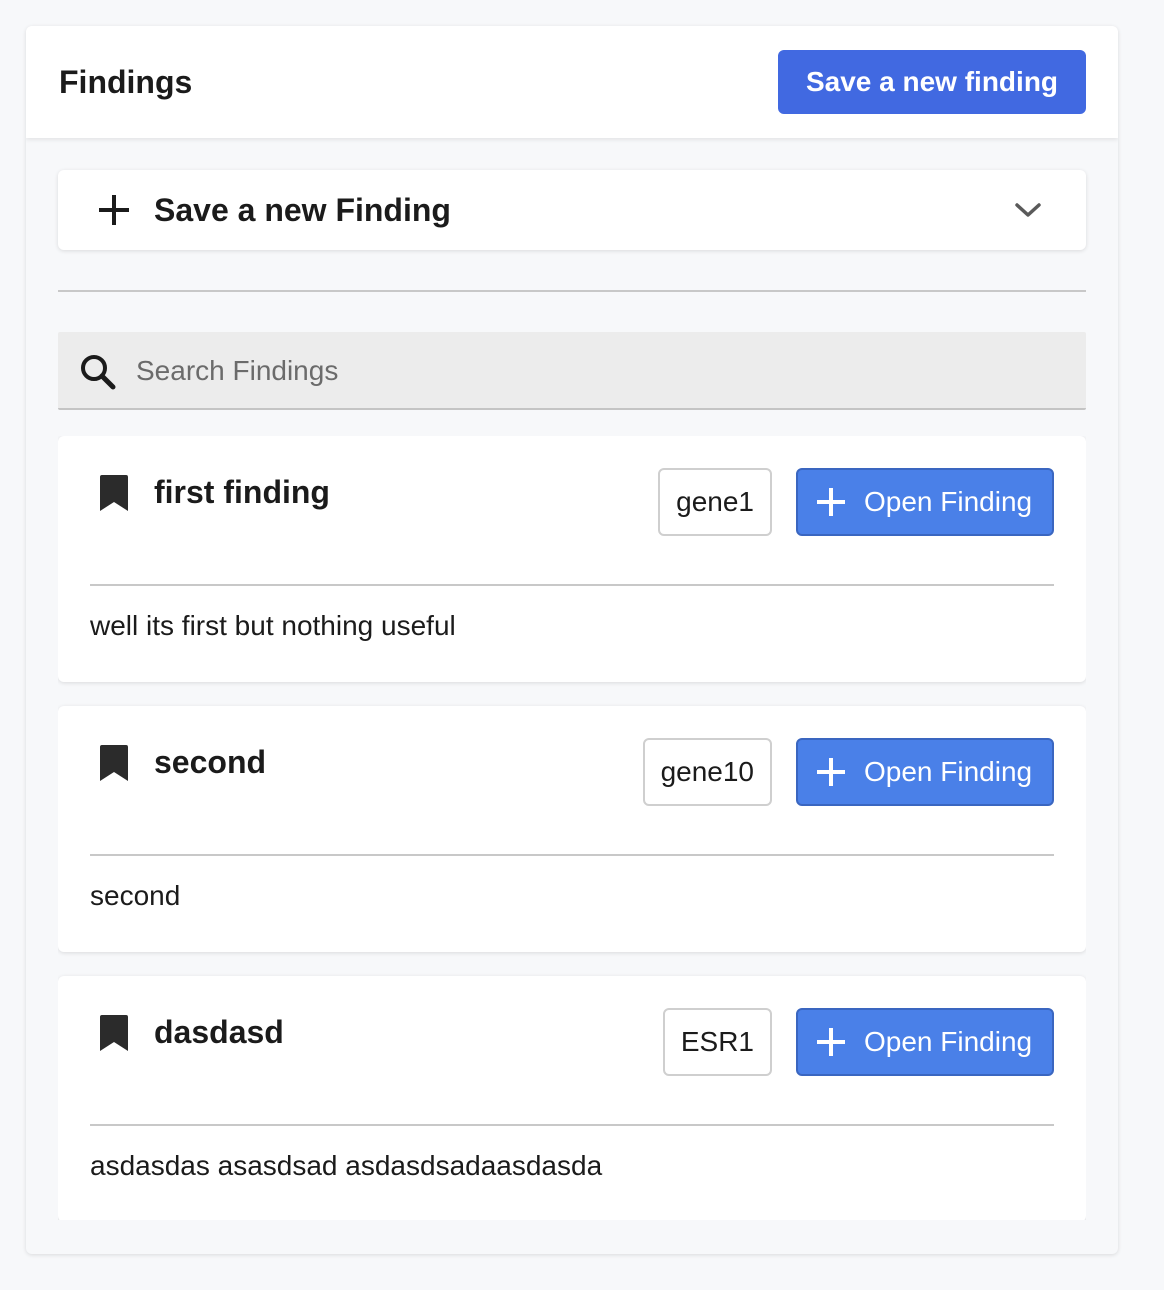  I want to click on finding-actions: gene1 Open Finding, so click(856, 502).